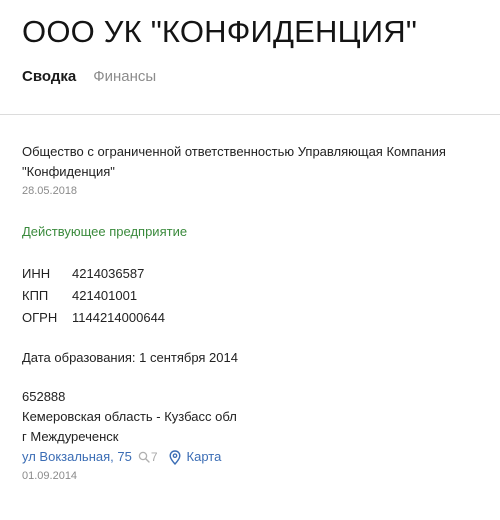 The width and height of the screenshot is (500, 520). I want to click on map-pin-icon, so click(175, 457).